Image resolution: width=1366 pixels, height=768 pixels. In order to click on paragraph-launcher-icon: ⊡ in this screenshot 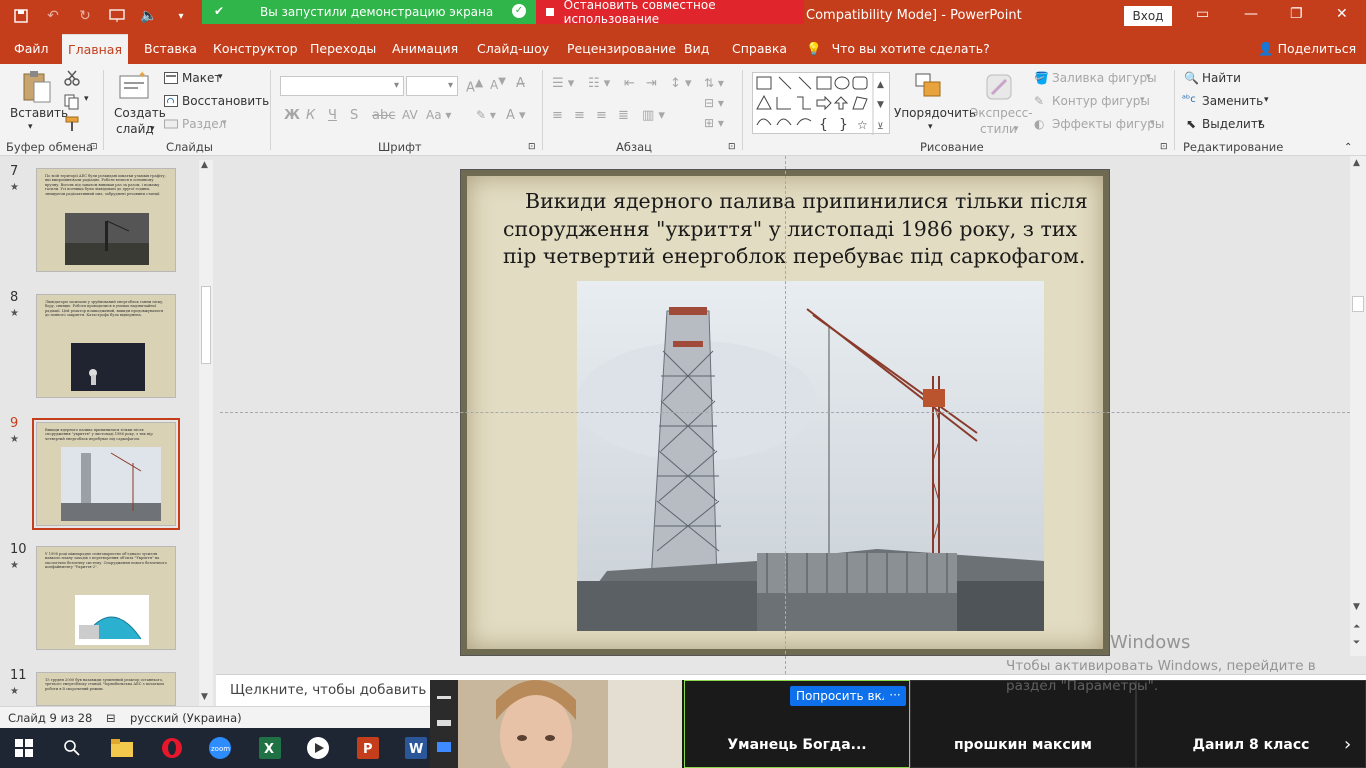, I will do `click(732, 147)`.